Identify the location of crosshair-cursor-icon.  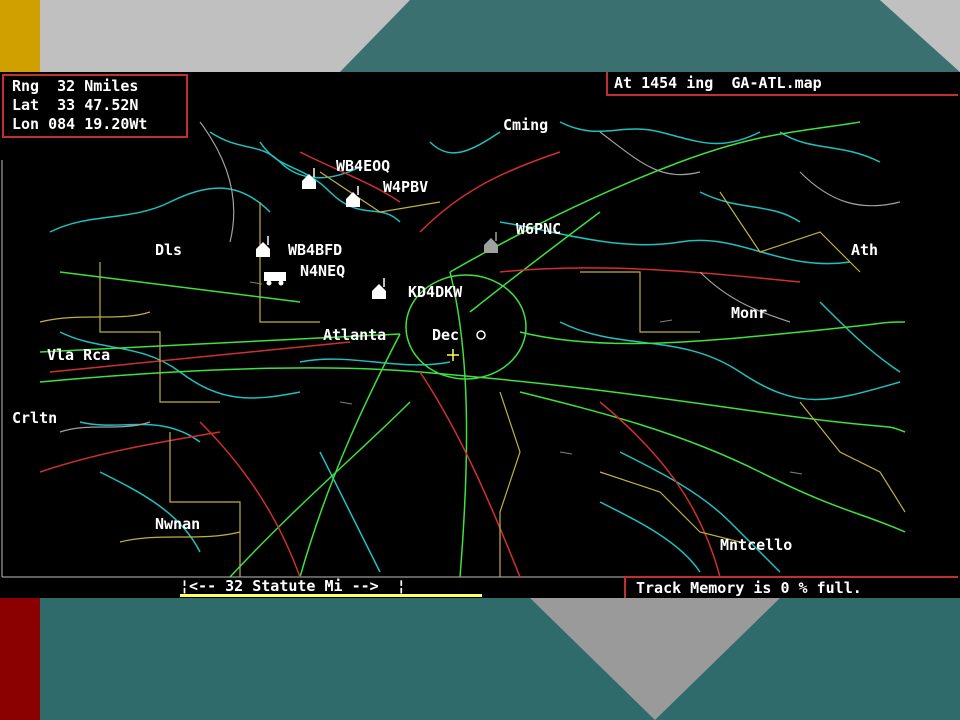
(453, 355).